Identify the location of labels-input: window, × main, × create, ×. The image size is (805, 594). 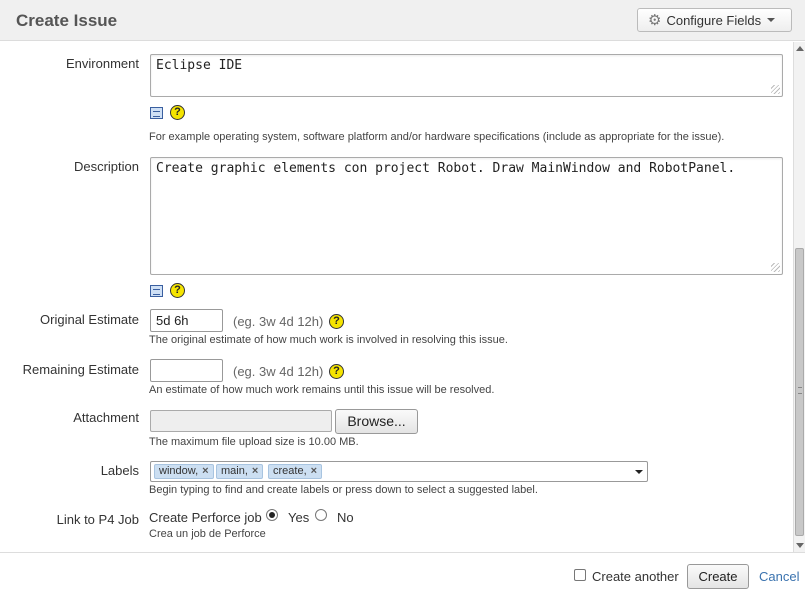
(399, 471).